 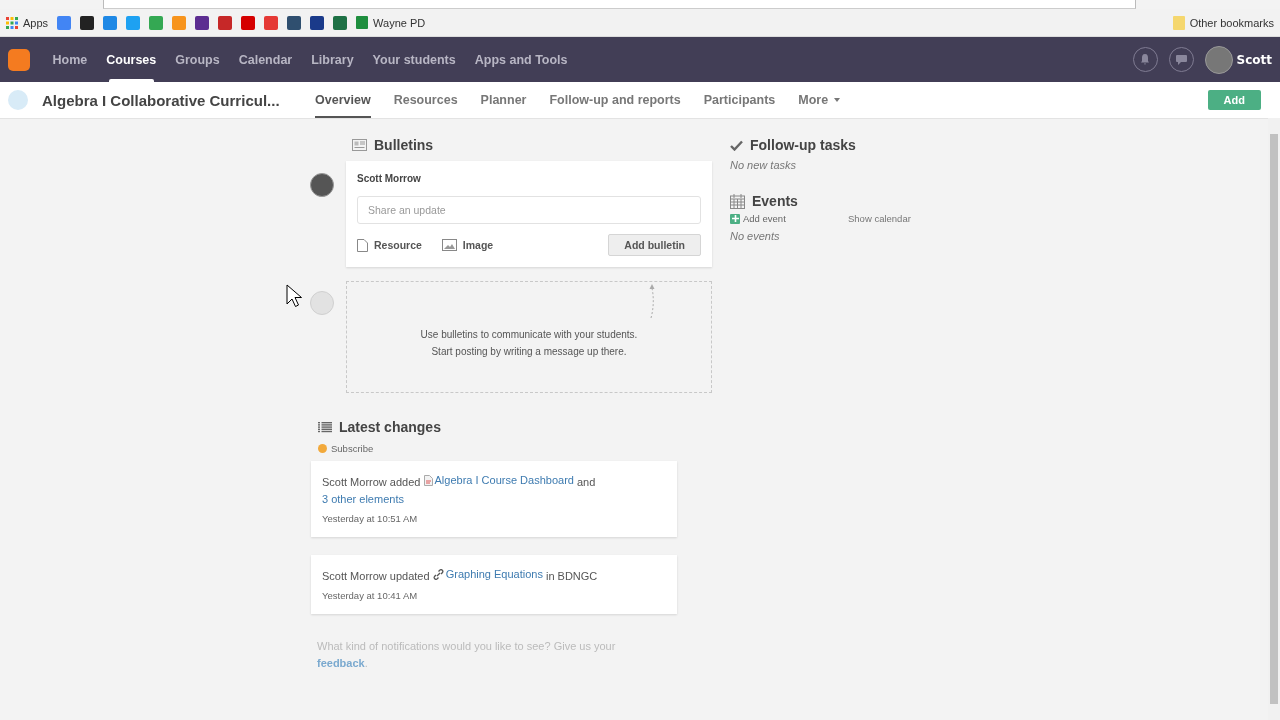 I want to click on nav-link: Home, so click(x=70, y=59).